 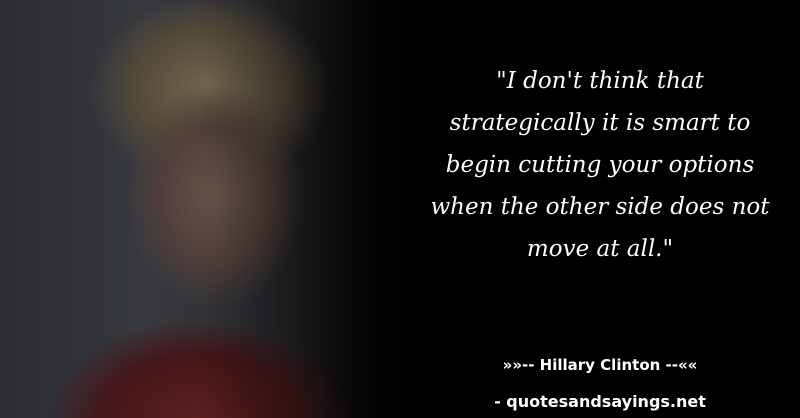 What do you see at coordinates (600, 123) in the screenshot?
I see `quote-line: strategically it is smart to` at bounding box center [600, 123].